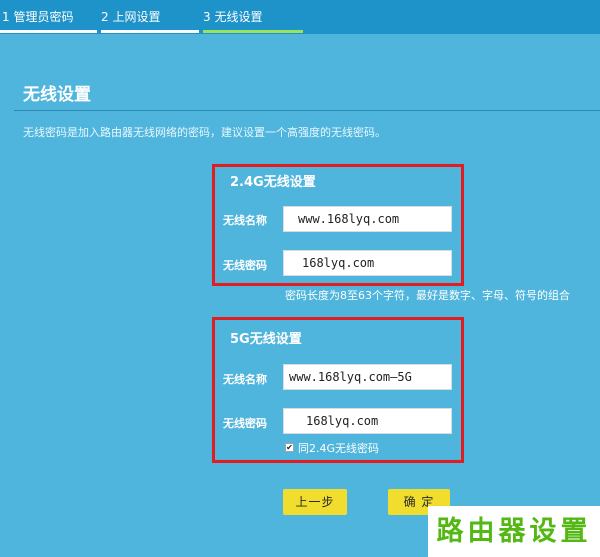  What do you see at coordinates (57, 95) in the screenshot?
I see `page-title: 无线设置` at bounding box center [57, 95].